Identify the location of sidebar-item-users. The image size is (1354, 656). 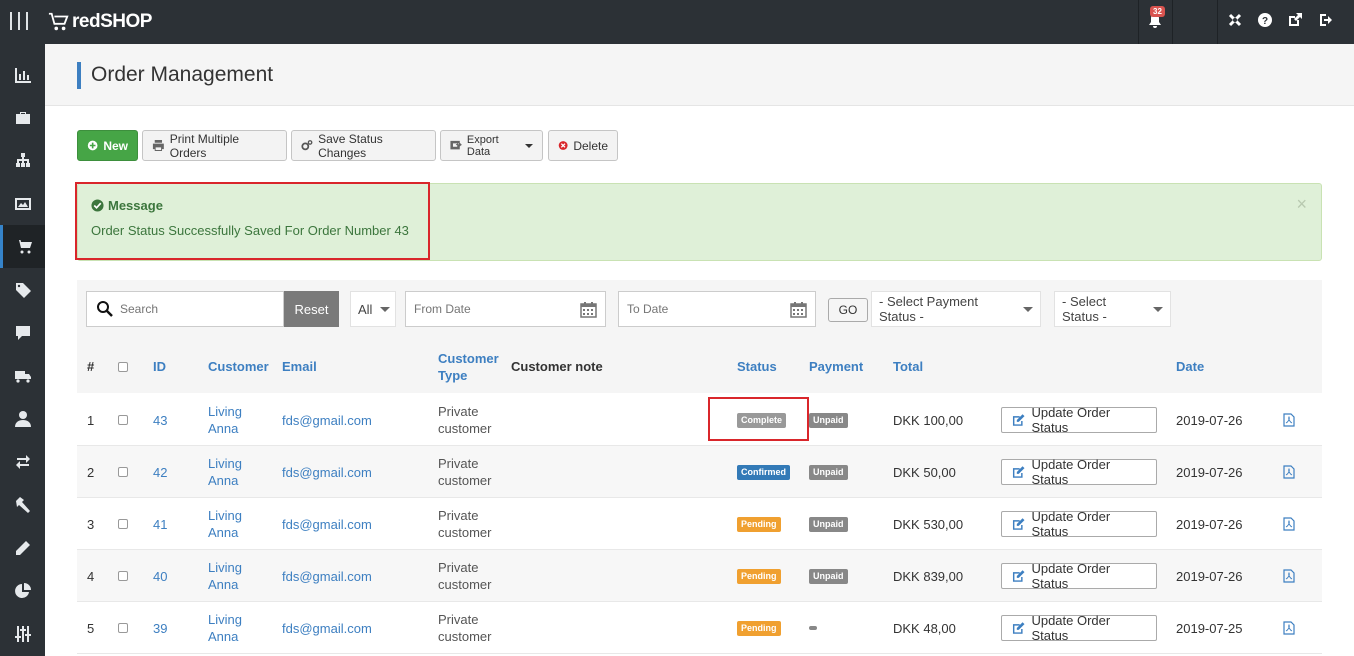
(22, 418).